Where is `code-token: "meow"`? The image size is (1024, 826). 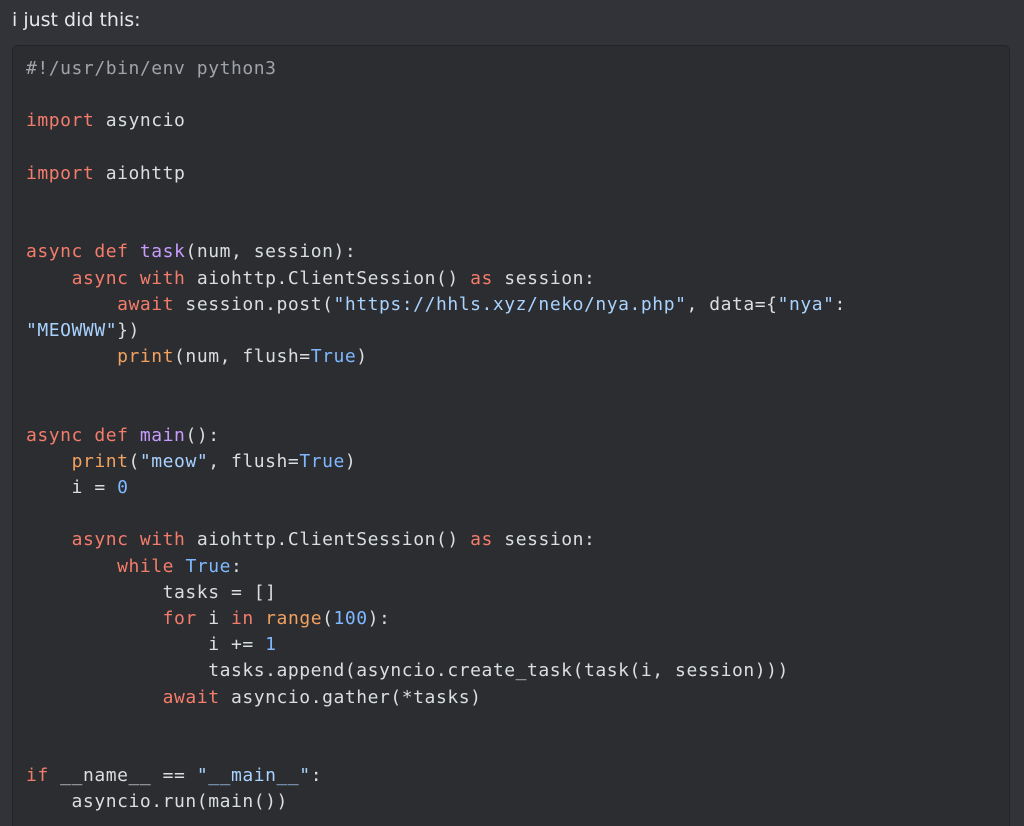
code-token: "meow" is located at coordinates (174, 461).